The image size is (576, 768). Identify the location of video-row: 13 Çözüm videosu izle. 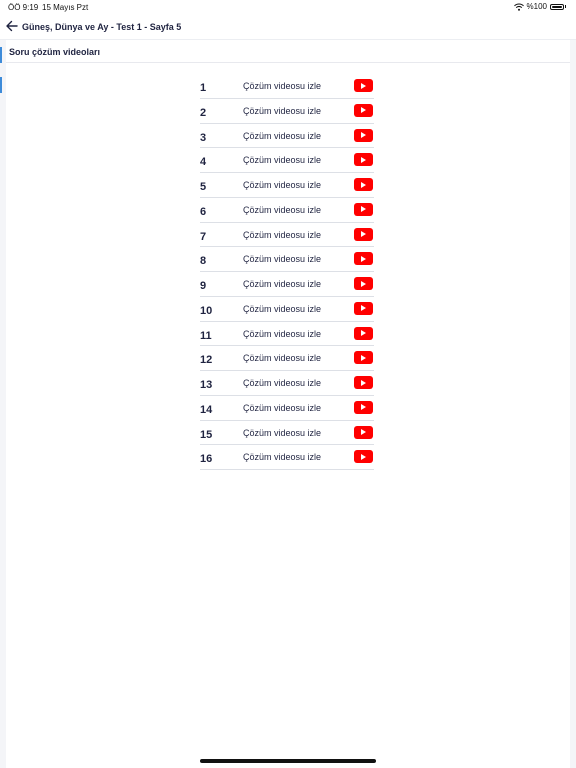
(287, 383).